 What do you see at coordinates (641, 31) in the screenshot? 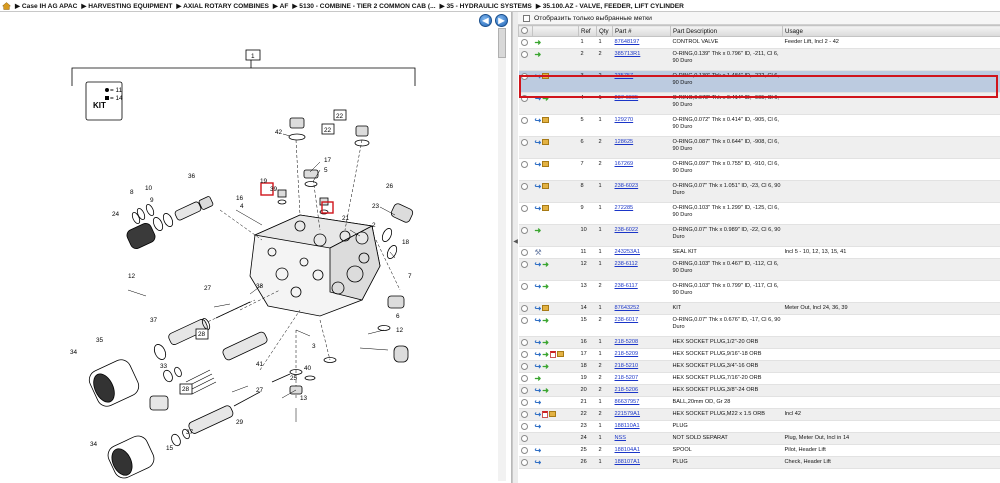
I see `header-part-number: Part #` at bounding box center [641, 31].